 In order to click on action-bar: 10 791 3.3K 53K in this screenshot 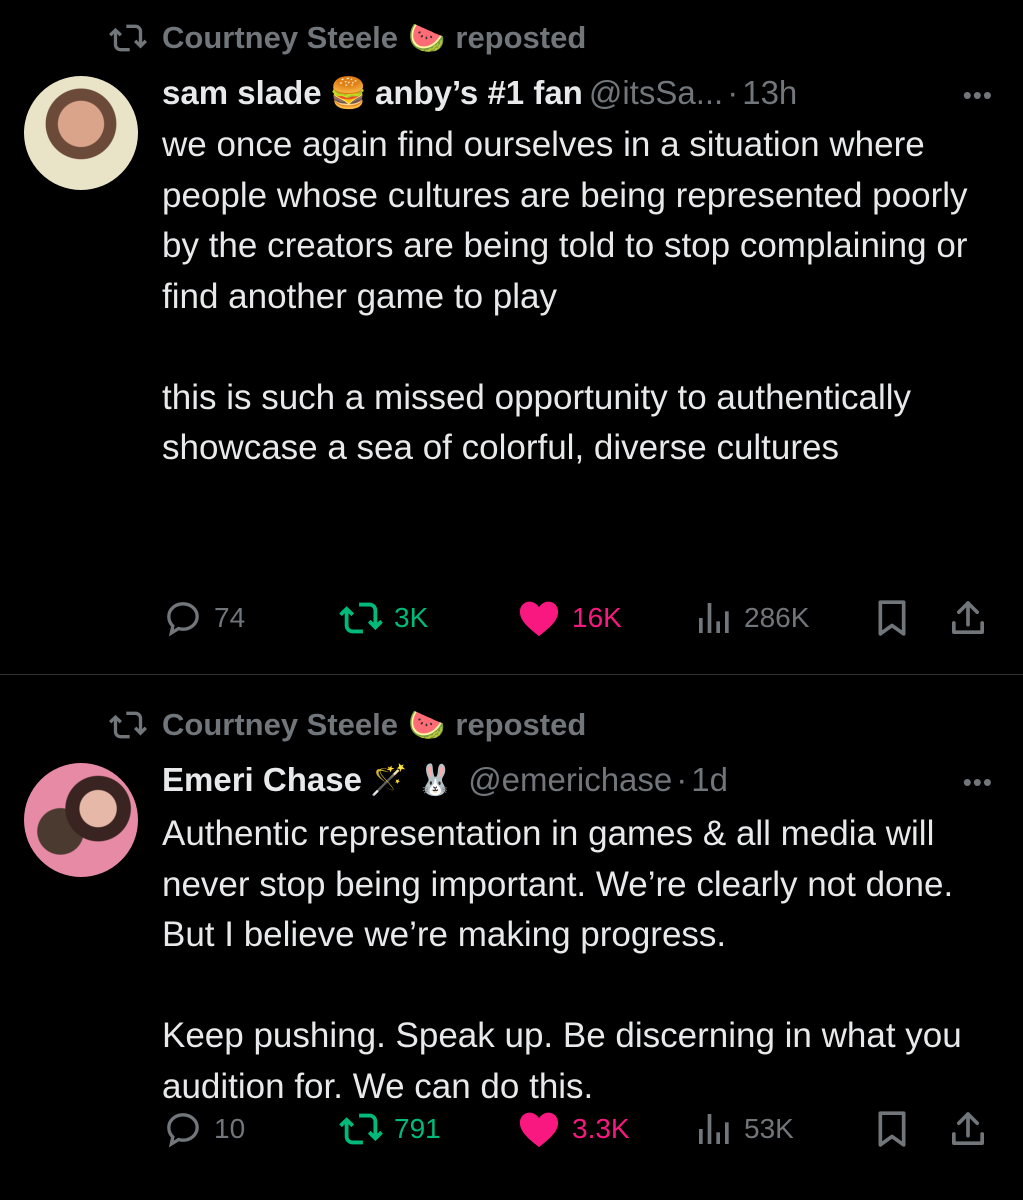, I will do `click(577, 1129)`.